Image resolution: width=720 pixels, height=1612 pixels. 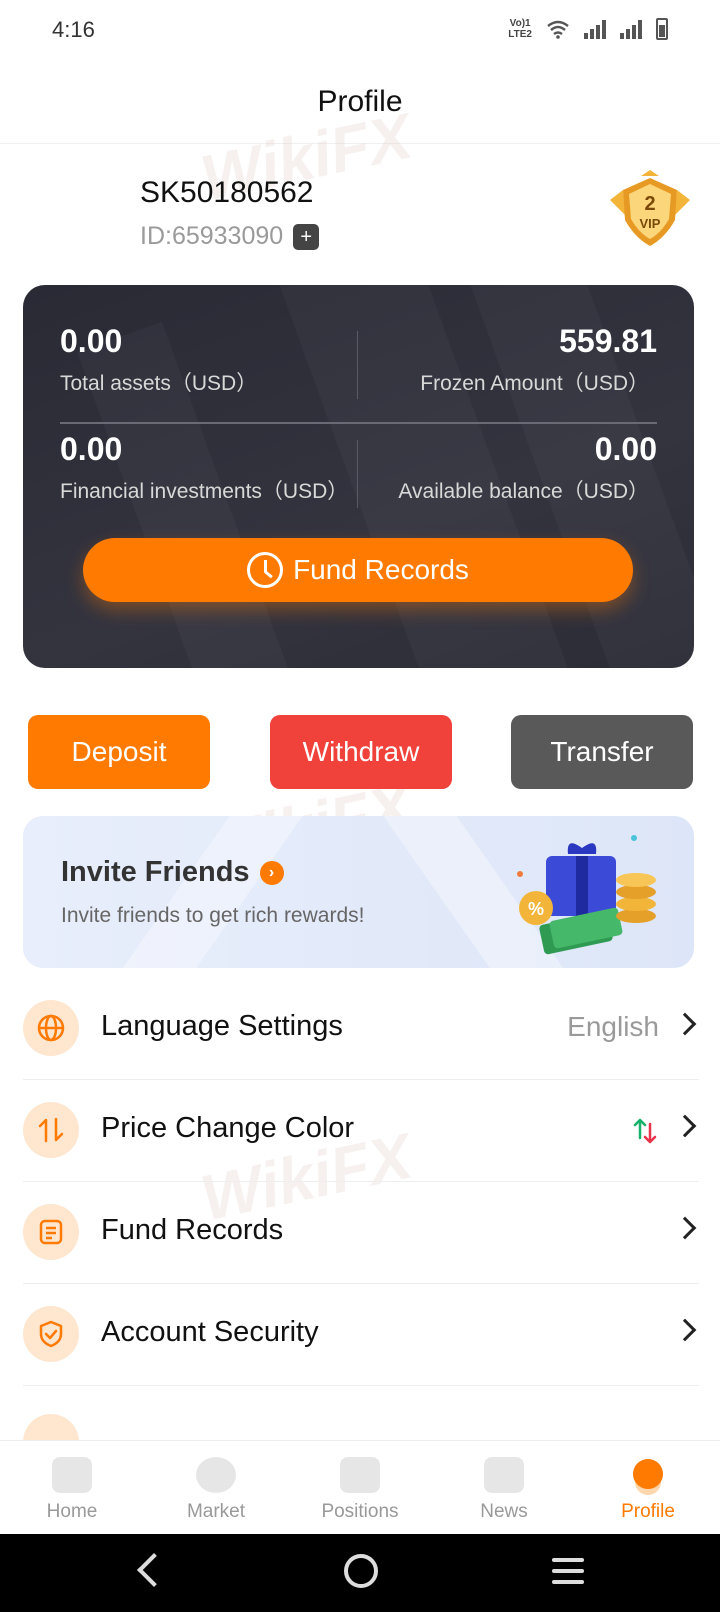 What do you see at coordinates (662, 29) in the screenshot?
I see `battery-icon` at bounding box center [662, 29].